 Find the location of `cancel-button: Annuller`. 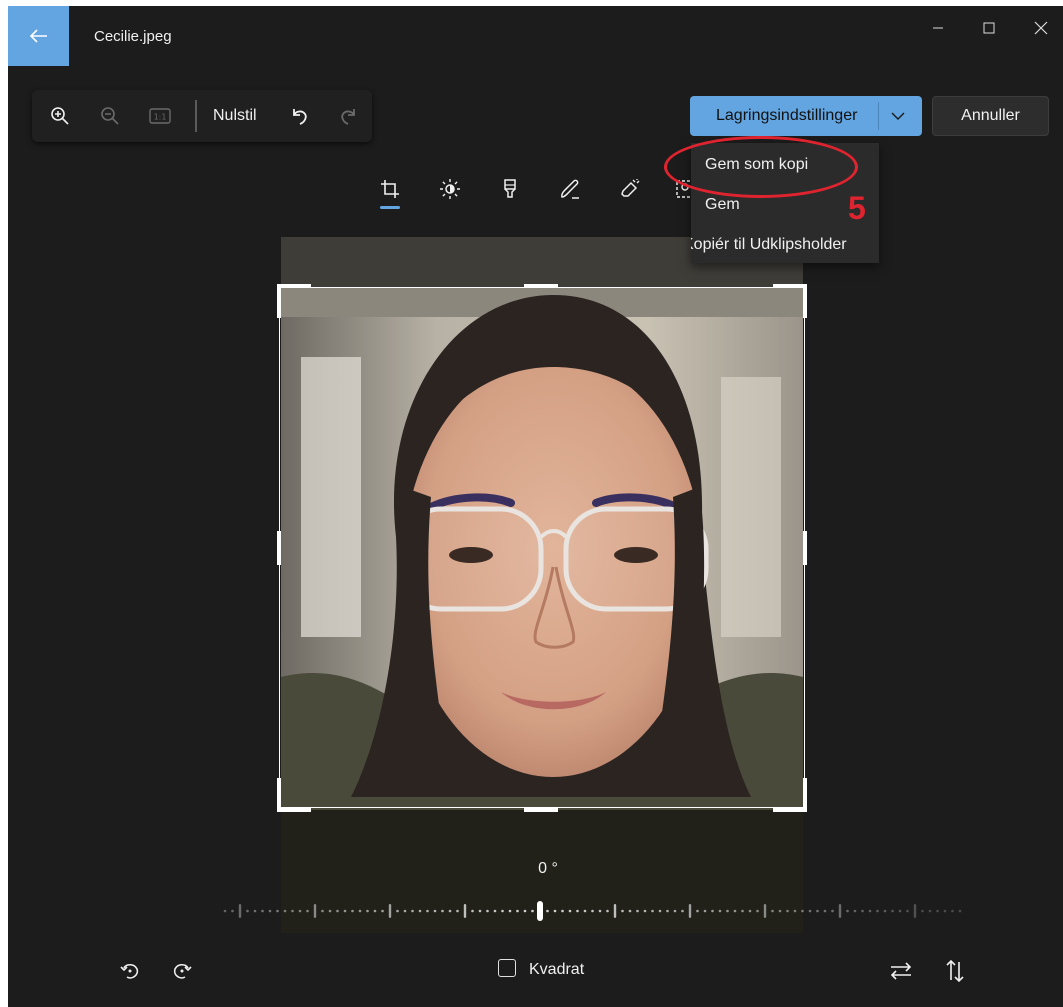

cancel-button: Annuller is located at coordinates (990, 116).